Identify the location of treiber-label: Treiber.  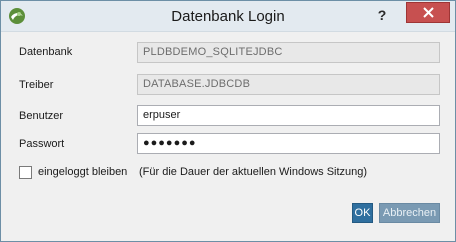
(36, 85).